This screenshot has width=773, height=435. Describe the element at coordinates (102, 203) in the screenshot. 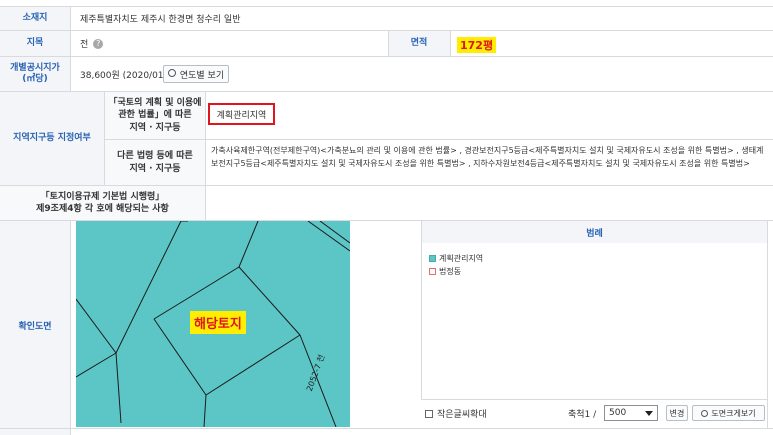

I see `enforcement-decree-label: 「토지이용규제 기본법 시행령」 제9조제4항 각 호에 해당되는 사항` at that location.